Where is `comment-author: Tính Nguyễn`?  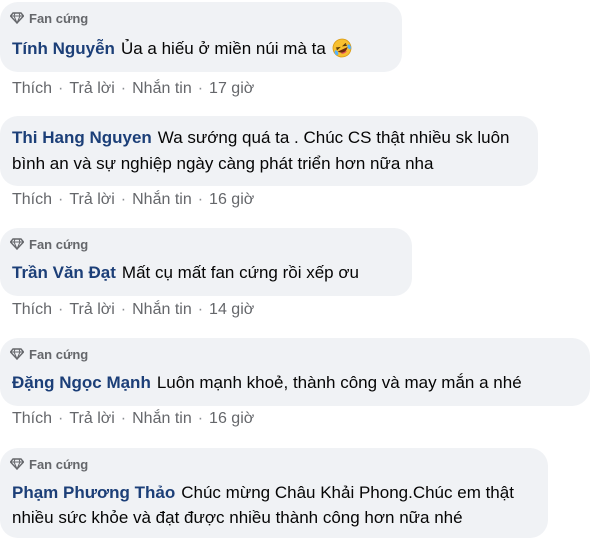
comment-author: Tính Nguyễn is located at coordinates (63, 48).